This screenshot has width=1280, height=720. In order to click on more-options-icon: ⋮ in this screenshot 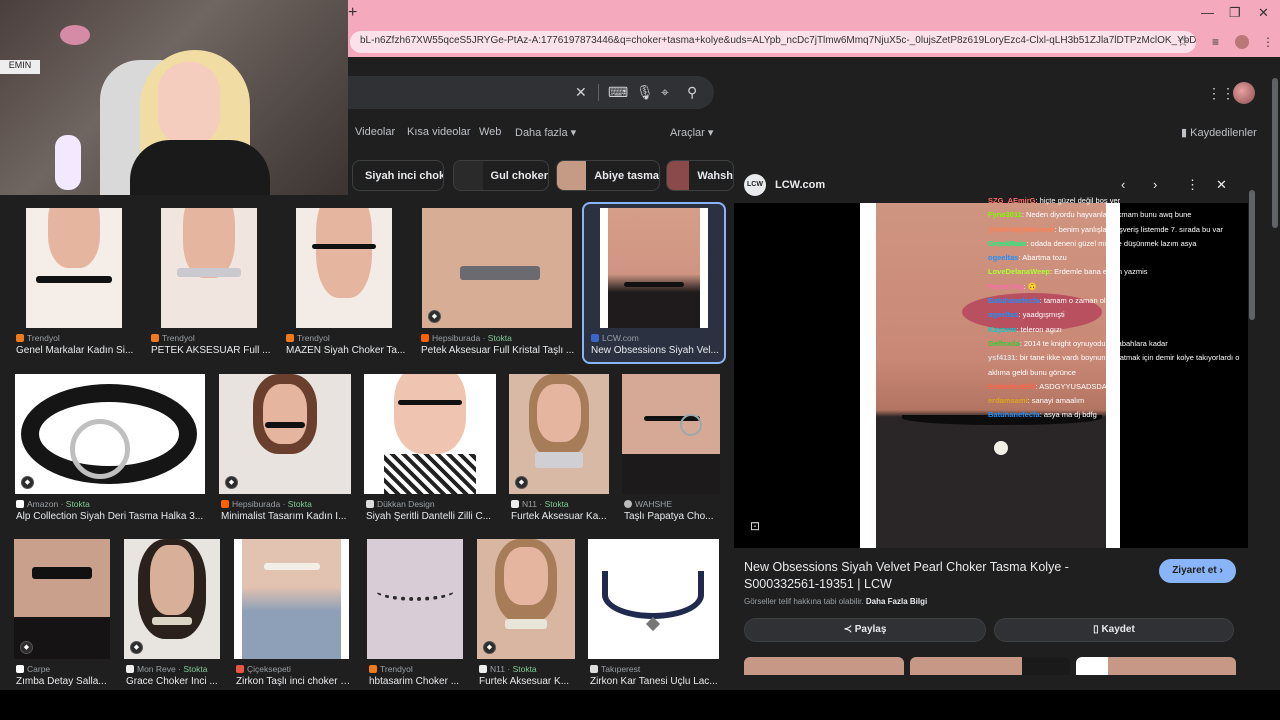, I will do `click(1192, 185)`.